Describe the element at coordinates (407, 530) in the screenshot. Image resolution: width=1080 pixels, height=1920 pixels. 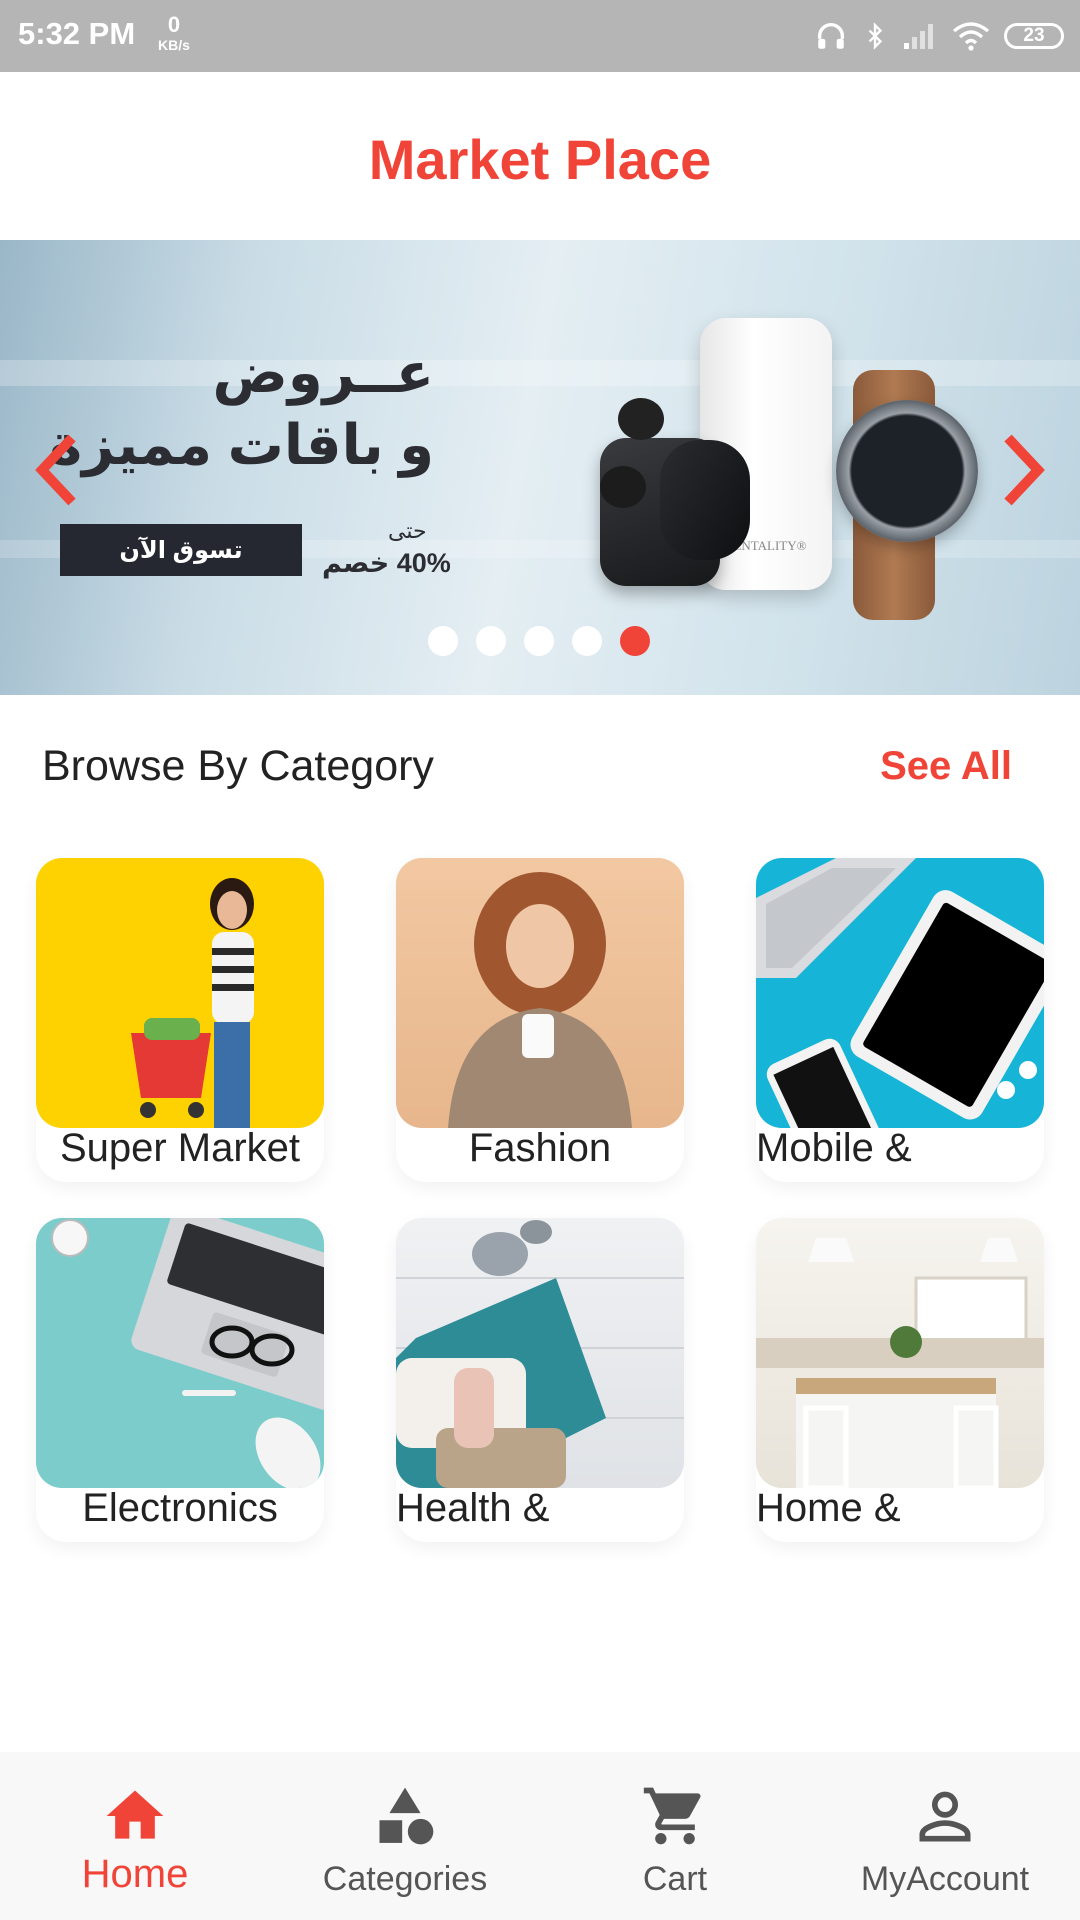
I see `banner-upto-text: حتى` at that location.